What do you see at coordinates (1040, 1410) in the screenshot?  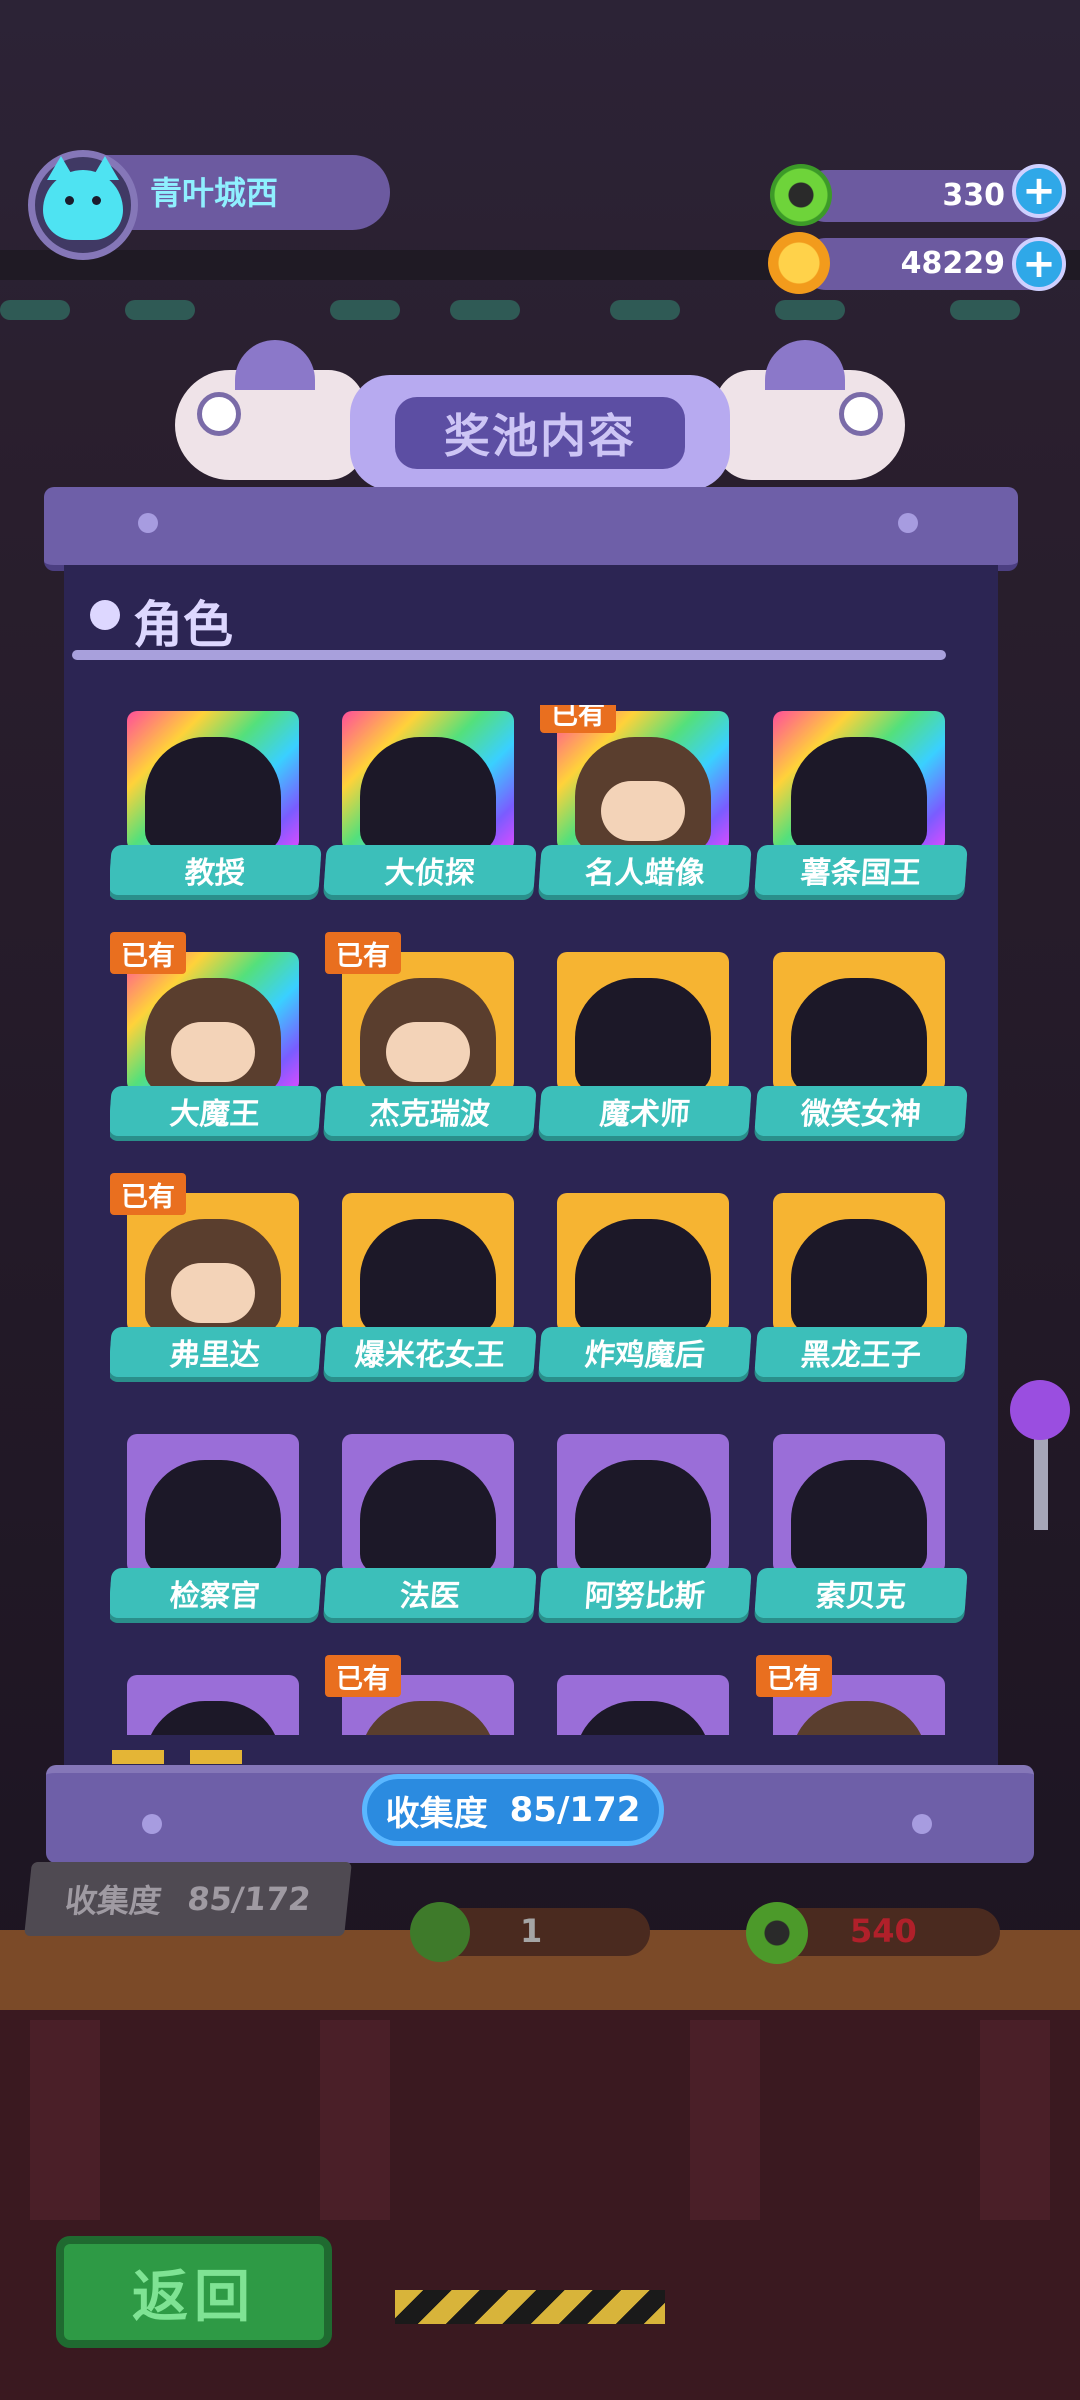 I see `claw-lever-ball` at bounding box center [1040, 1410].